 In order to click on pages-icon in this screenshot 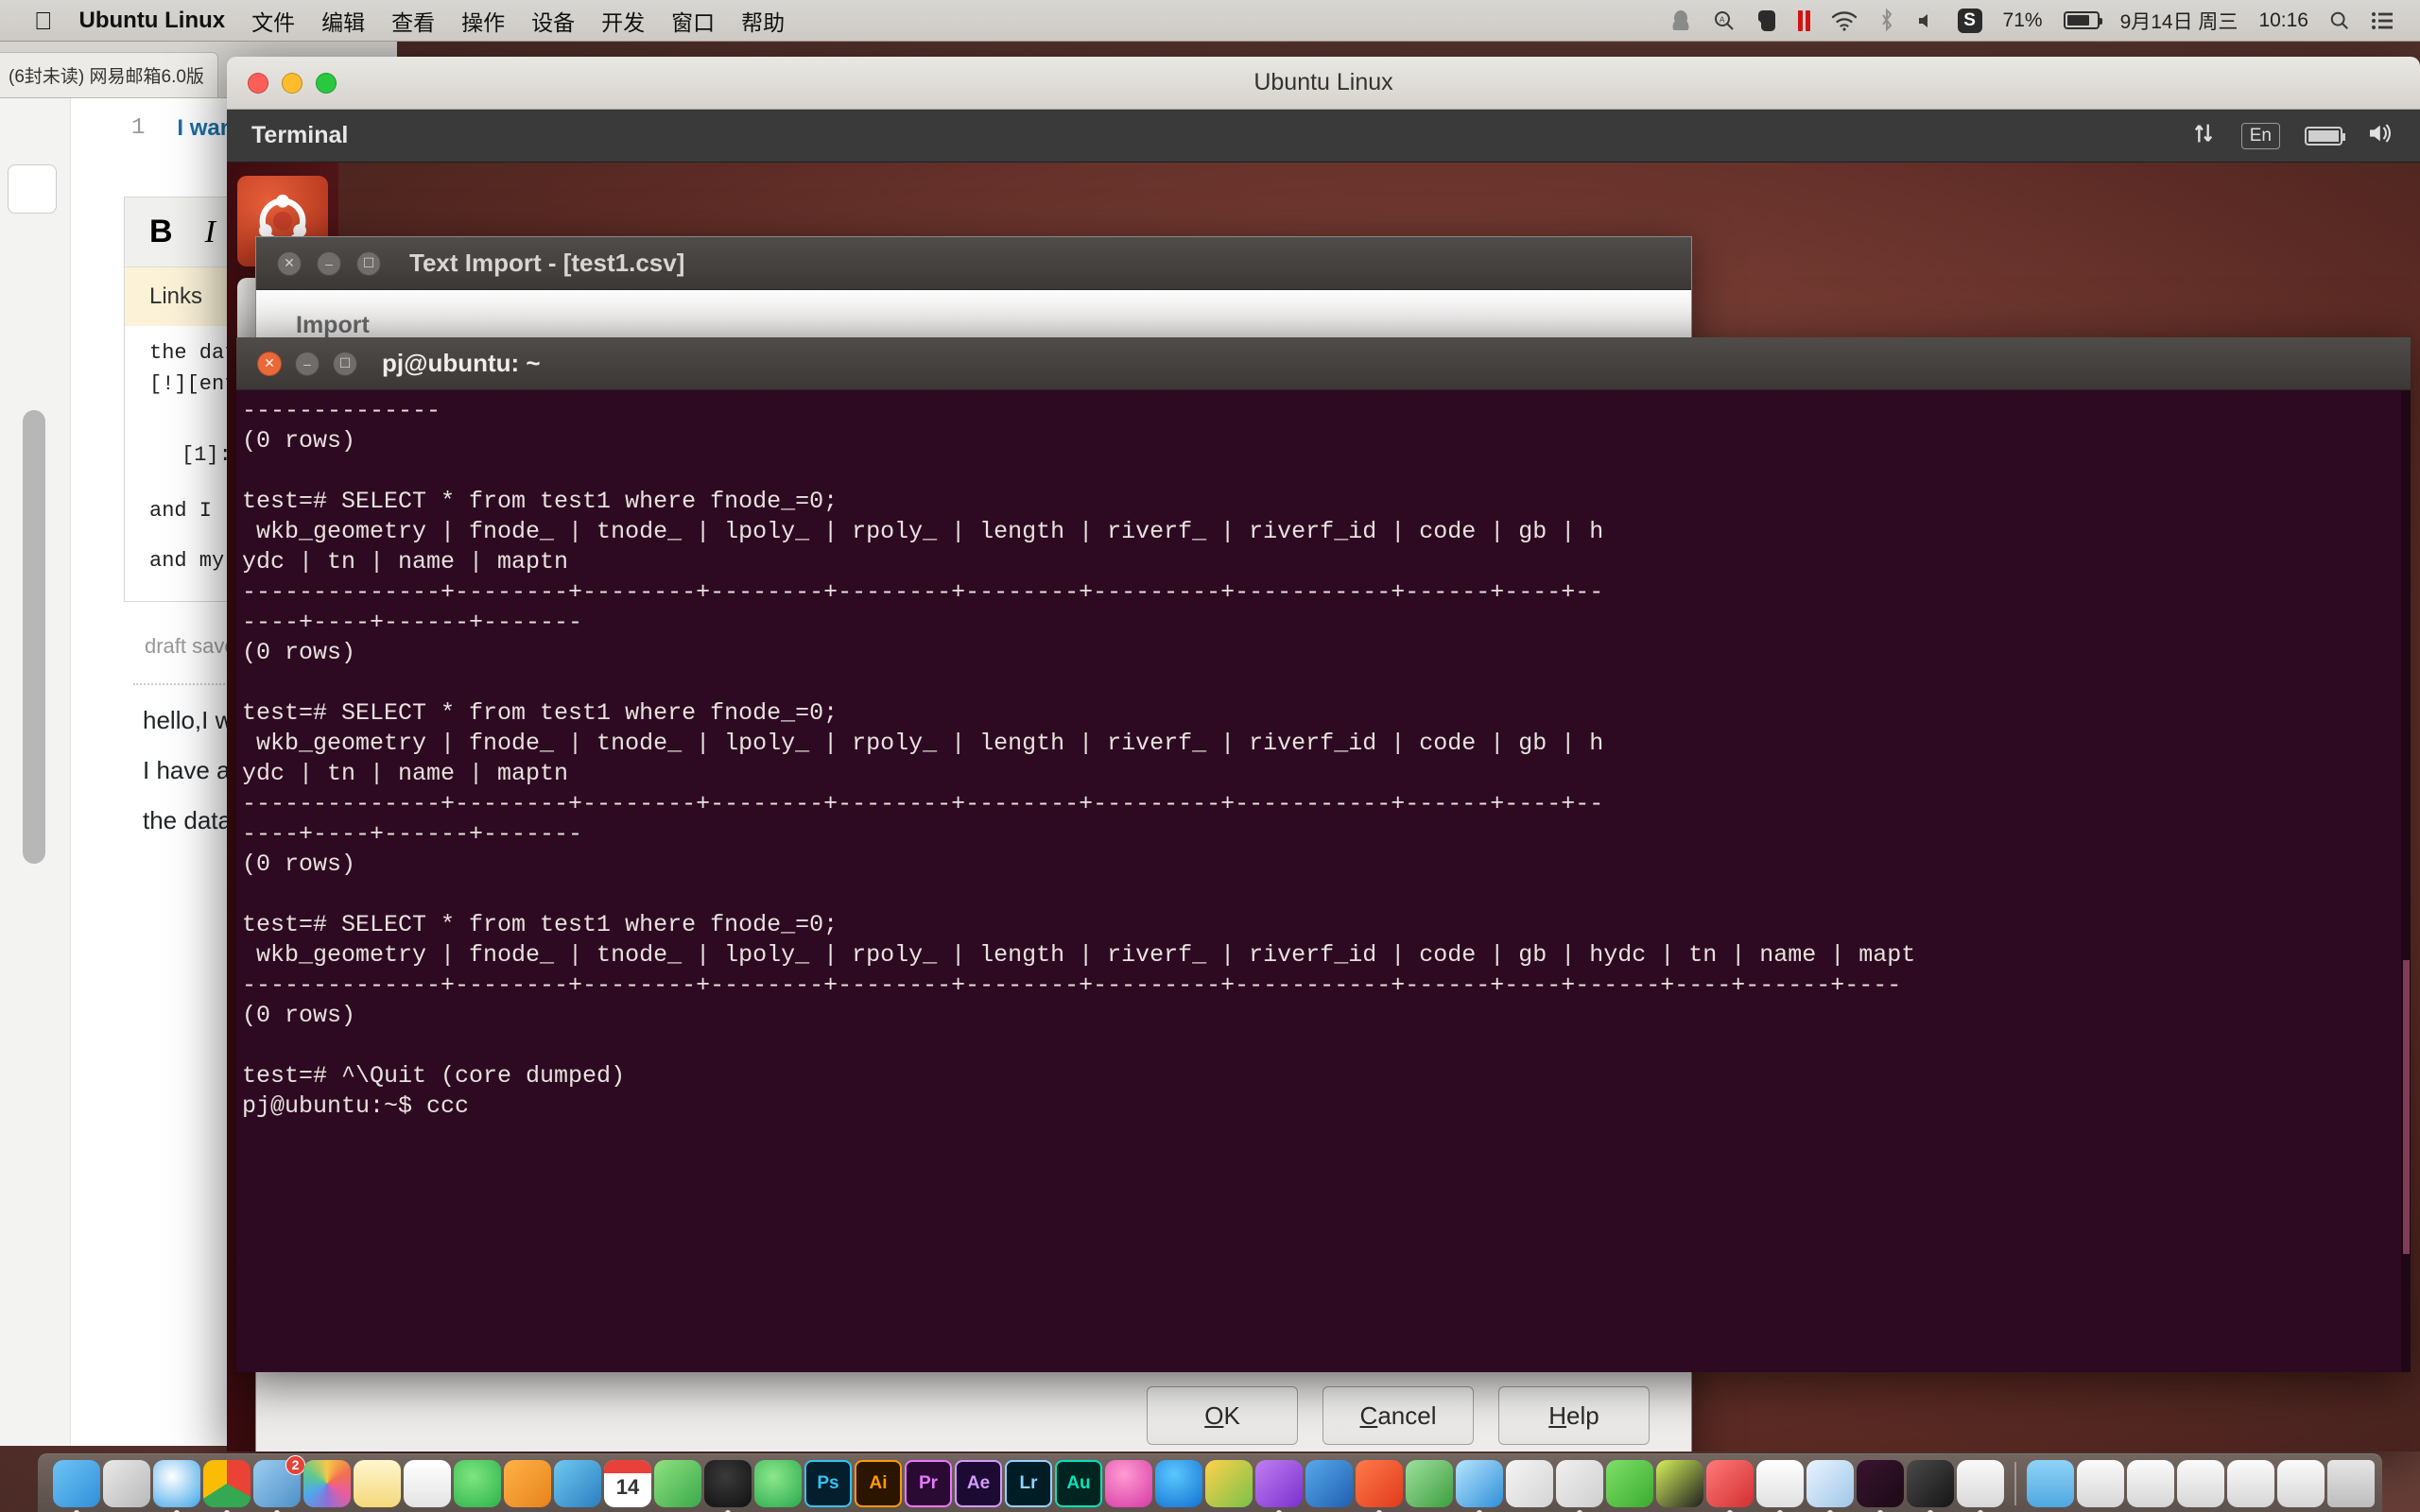, I will do `click(527, 1483)`.